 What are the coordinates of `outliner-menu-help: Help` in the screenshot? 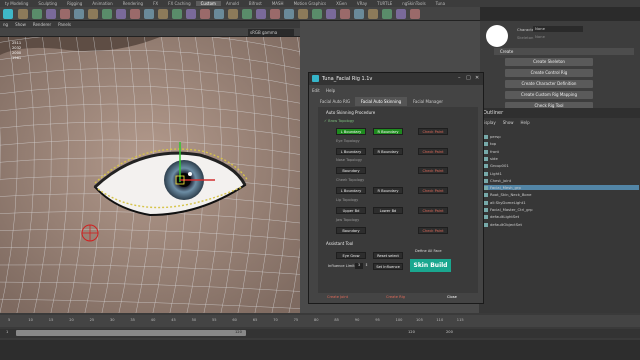 It's located at (525, 122).